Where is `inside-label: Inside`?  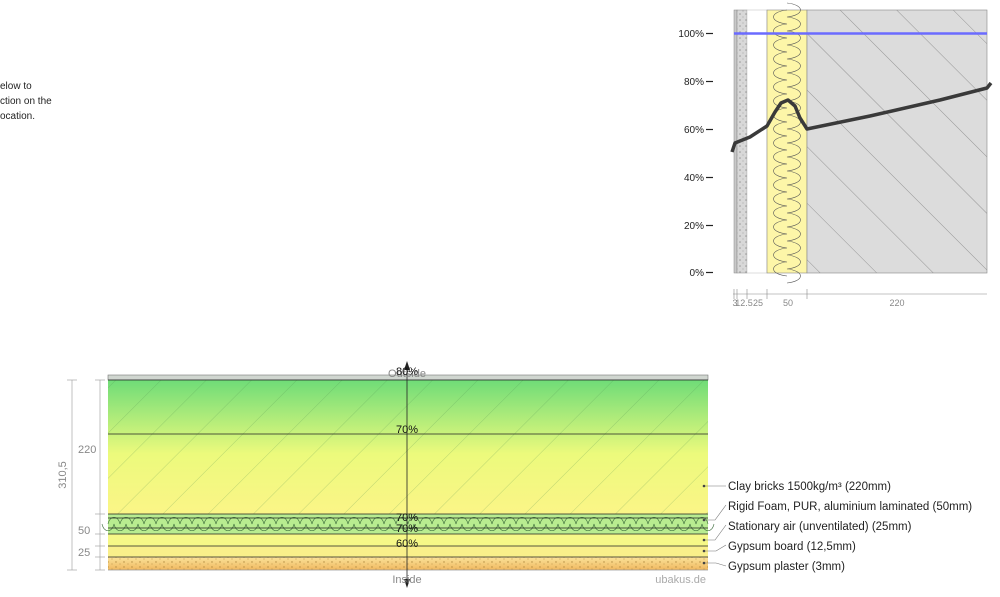 inside-label: Inside is located at coordinates (406, 580).